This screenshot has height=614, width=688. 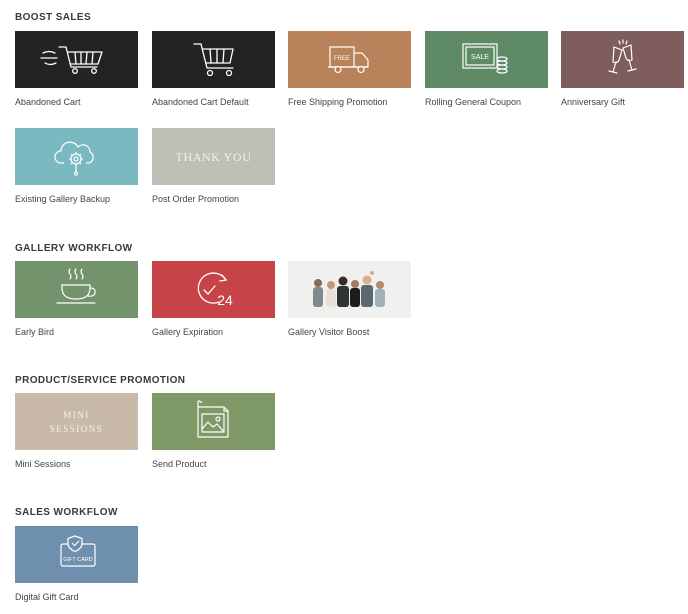 I want to click on card-label: Digital Gift Card, so click(x=47, y=597).